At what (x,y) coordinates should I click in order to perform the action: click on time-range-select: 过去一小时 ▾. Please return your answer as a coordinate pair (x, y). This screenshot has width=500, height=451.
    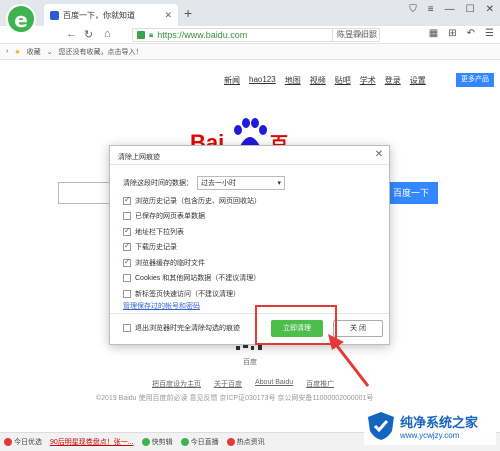
    Looking at the image, I should click on (241, 183).